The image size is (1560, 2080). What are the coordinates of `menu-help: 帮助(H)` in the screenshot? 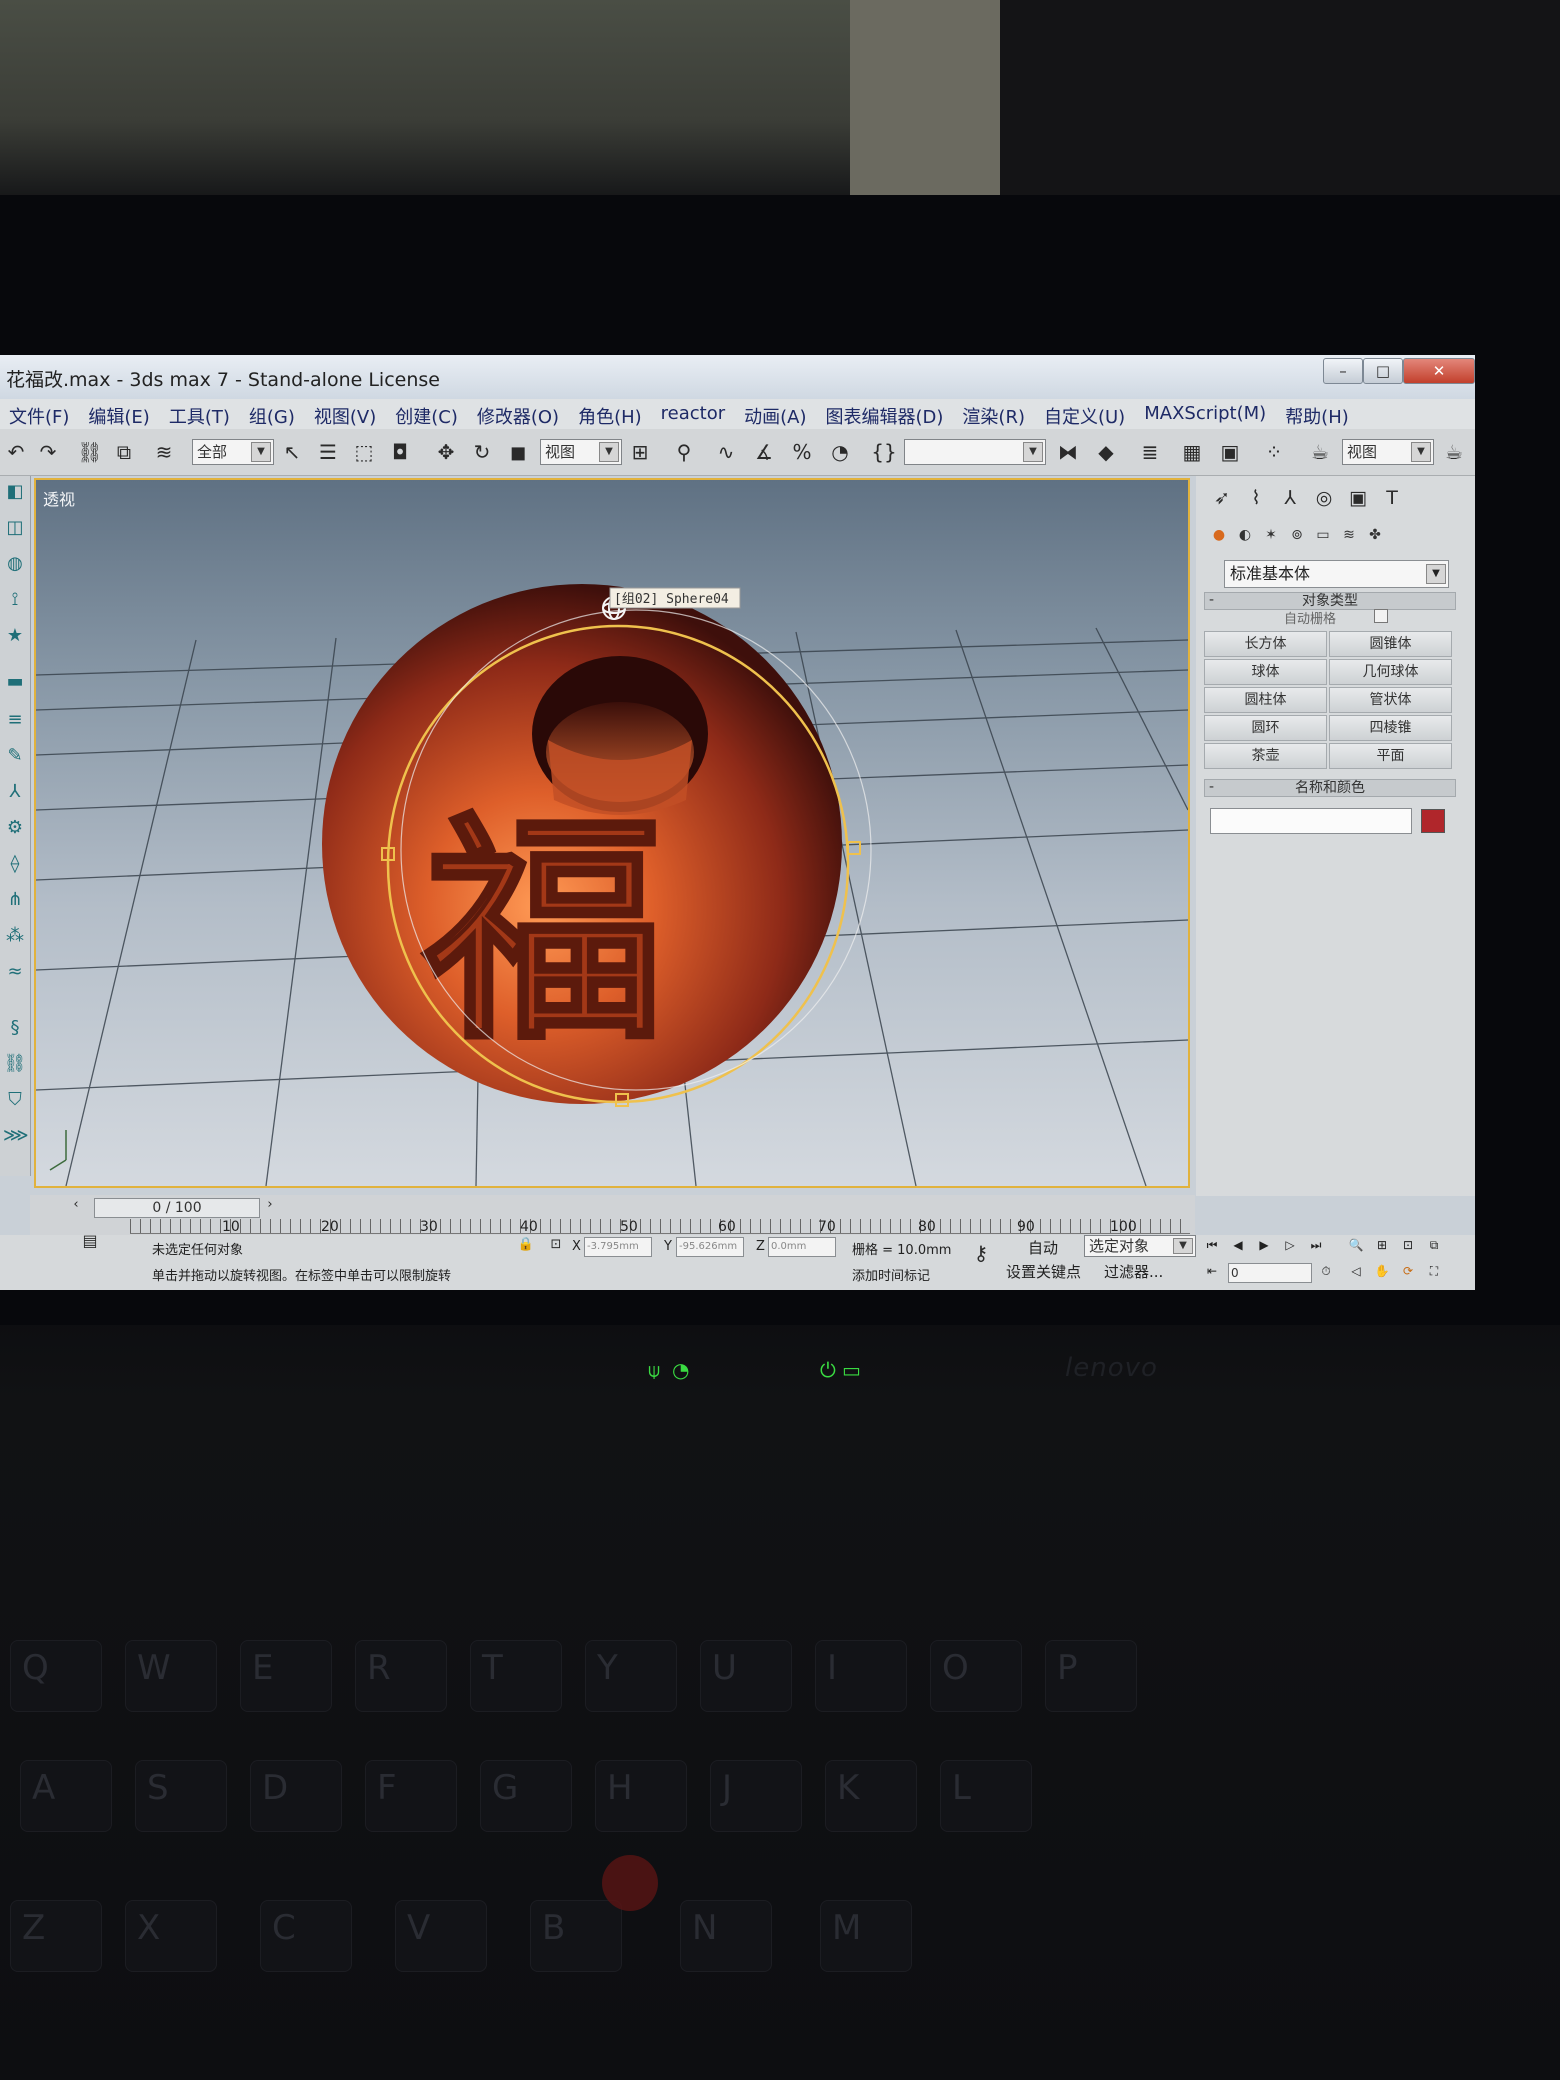 It's located at (1317, 414).